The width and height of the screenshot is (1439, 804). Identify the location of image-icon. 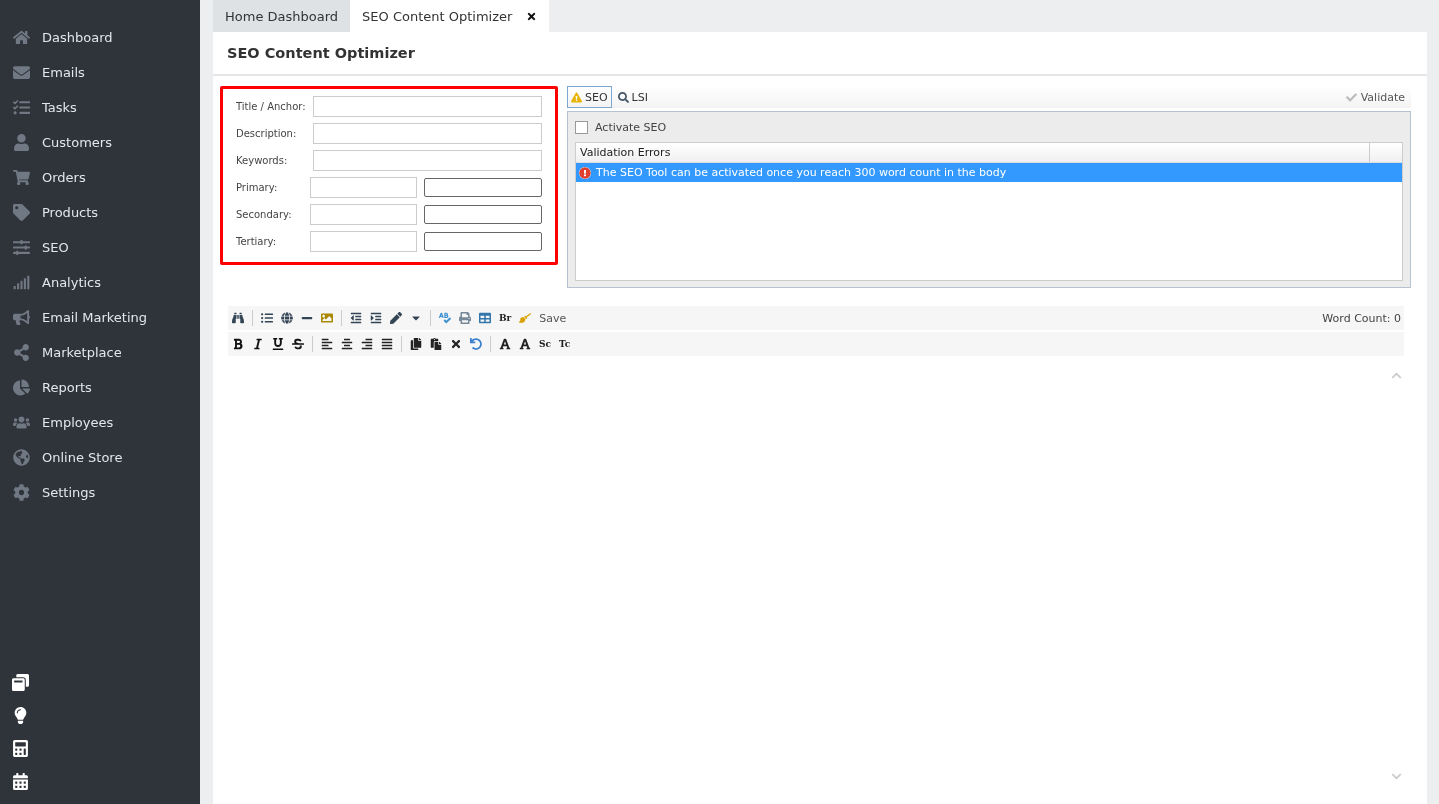
(327, 318).